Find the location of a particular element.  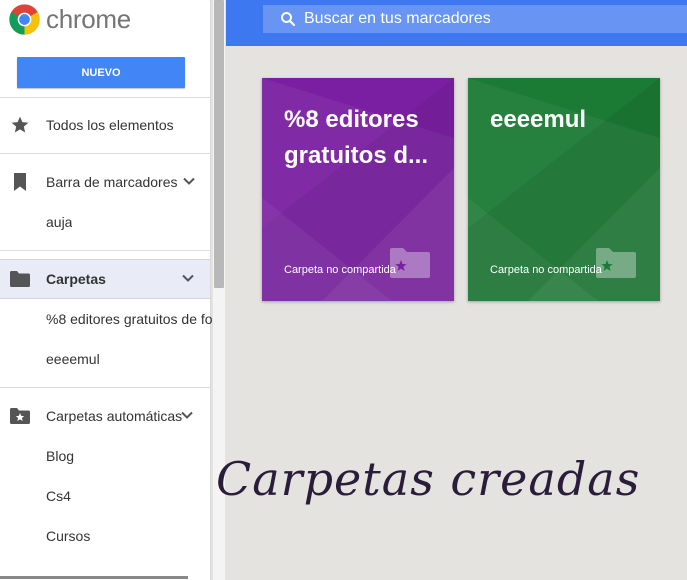

chrome-logo: chrome is located at coordinates (69, 19).